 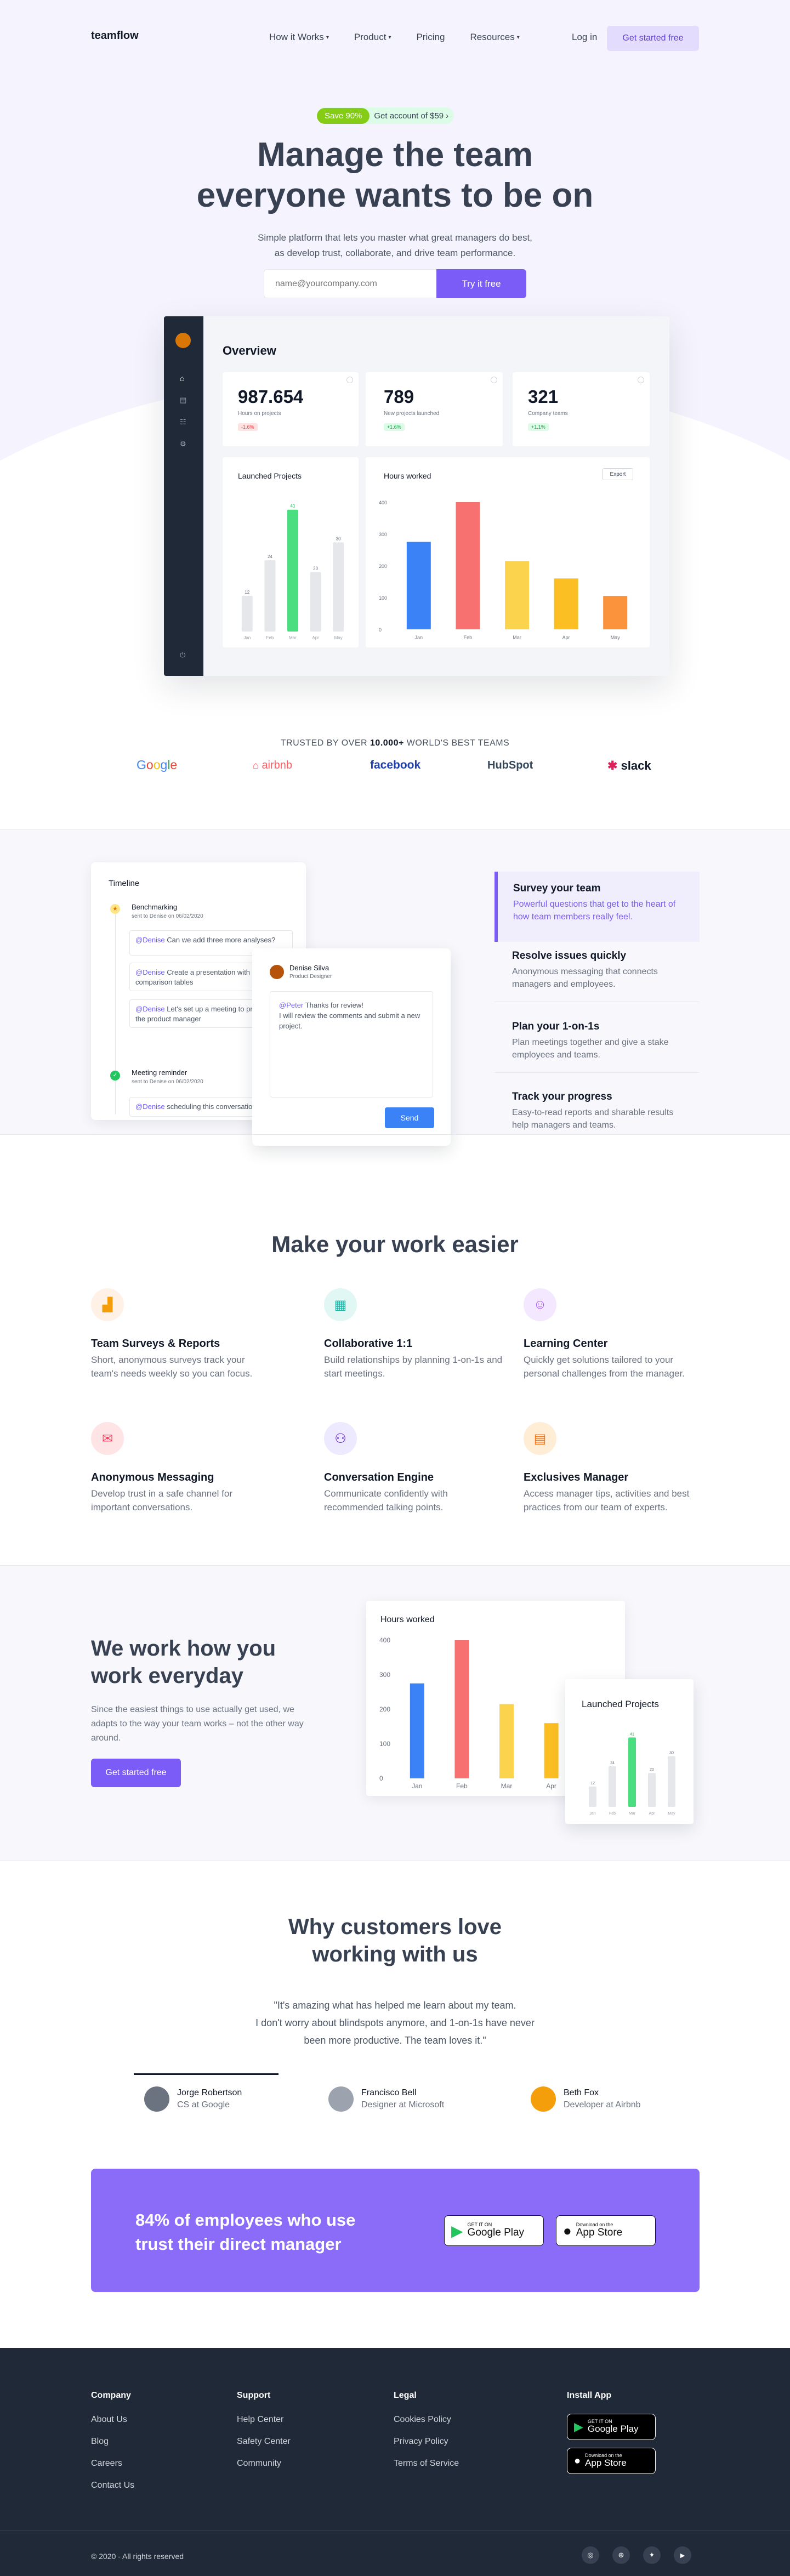 What do you see at coordinates (581, 409) in the screenshot?
I see `stat-card: 321 Company teams +1.1%` at bounding box center [581, 409].